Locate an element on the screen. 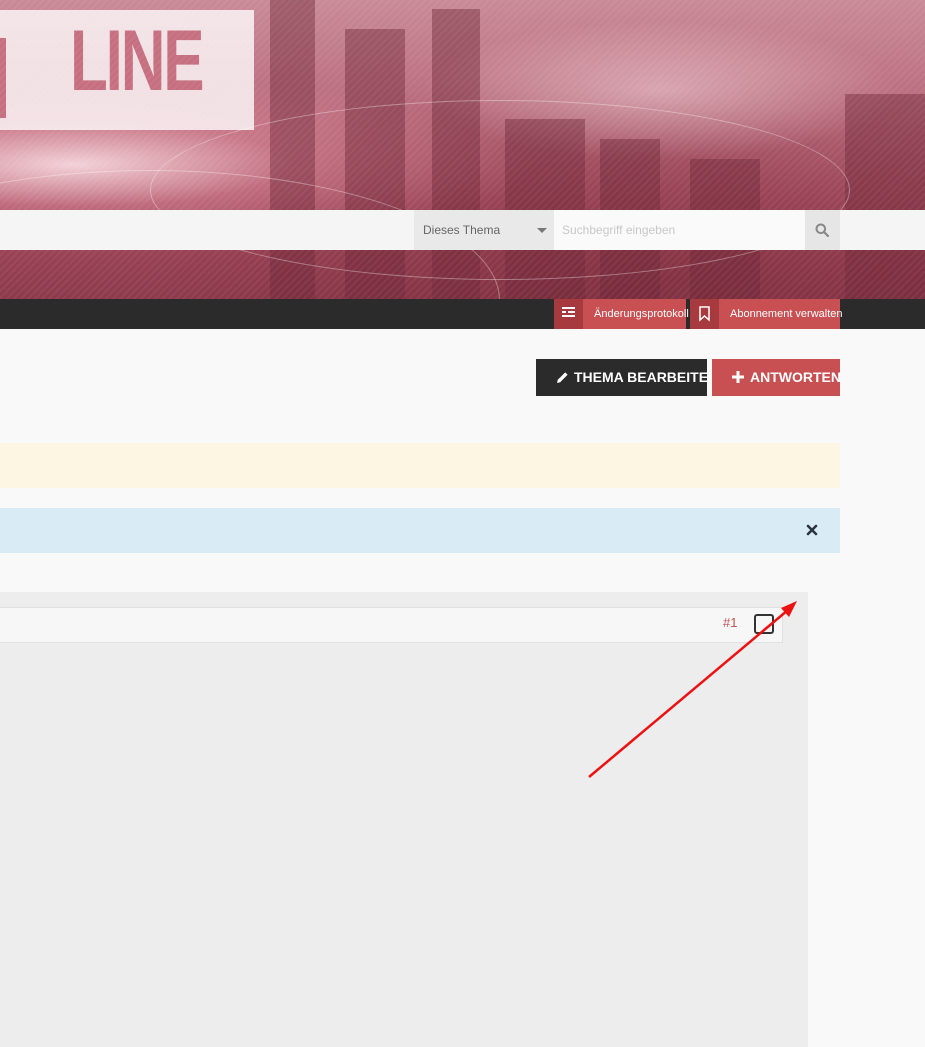  logo-mark is located at coordinates (3, 78).